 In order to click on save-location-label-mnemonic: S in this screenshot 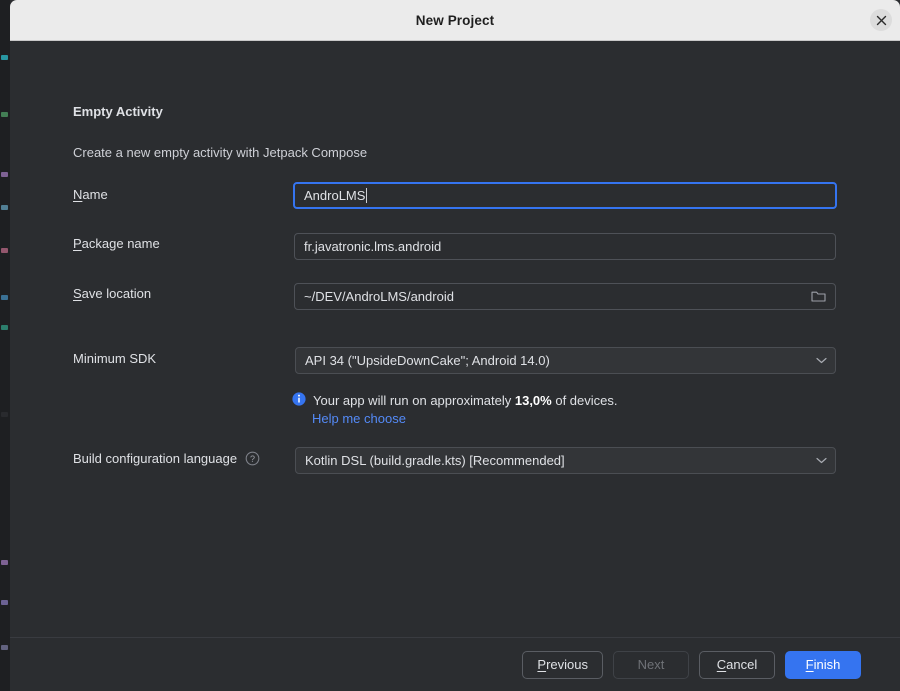, I will do `click(77, 293)`.